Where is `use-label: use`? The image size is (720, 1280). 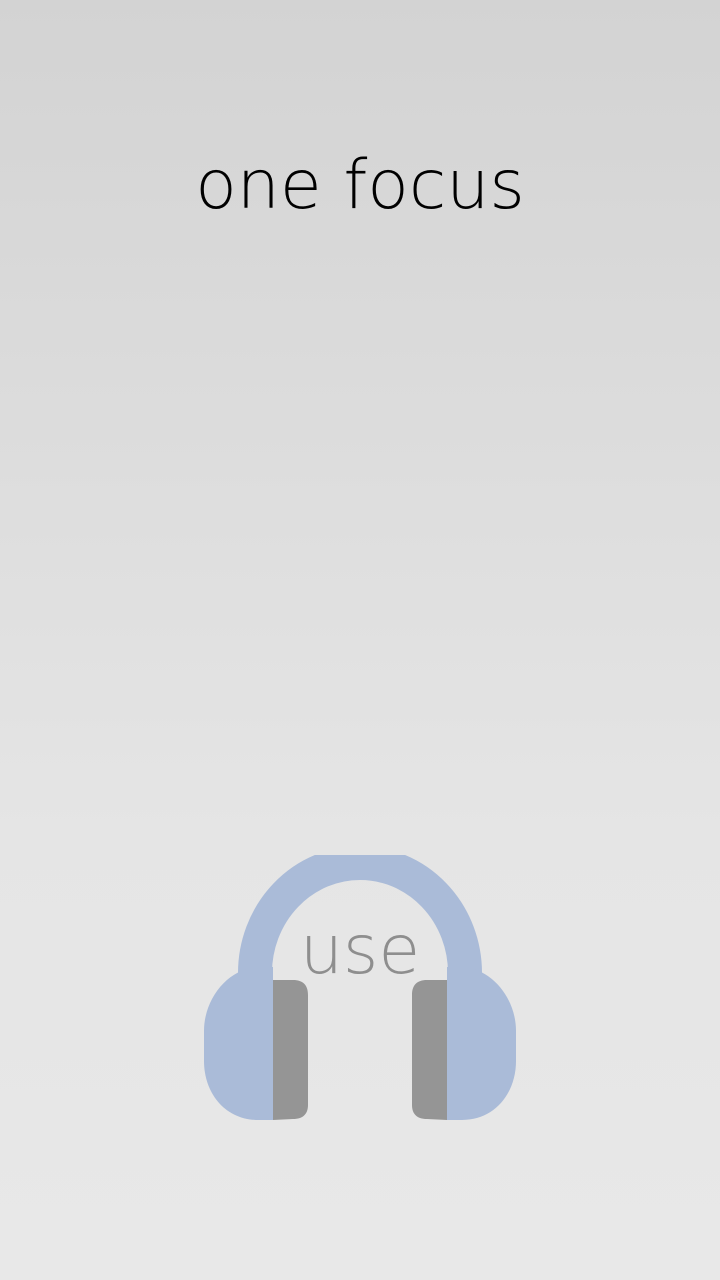 use-label: use is located at coordinates (360, 950).